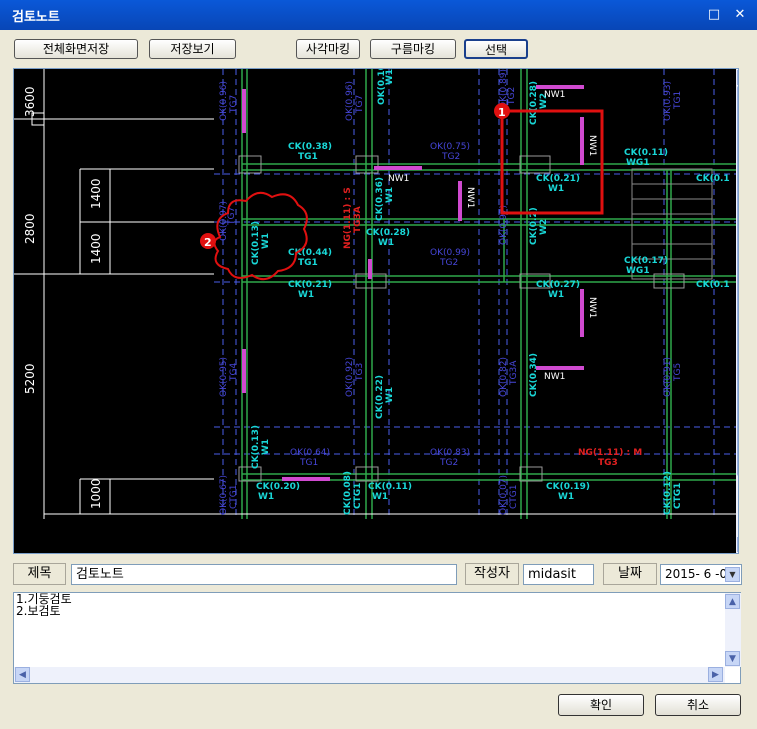 The image size is (757, 729). Describe the element at coordinates (377, 638) in the screenshot. I see `note-textarea: 1.기둥검토 2.보검토 ▲ ▼ ◀ ▶` at that location.